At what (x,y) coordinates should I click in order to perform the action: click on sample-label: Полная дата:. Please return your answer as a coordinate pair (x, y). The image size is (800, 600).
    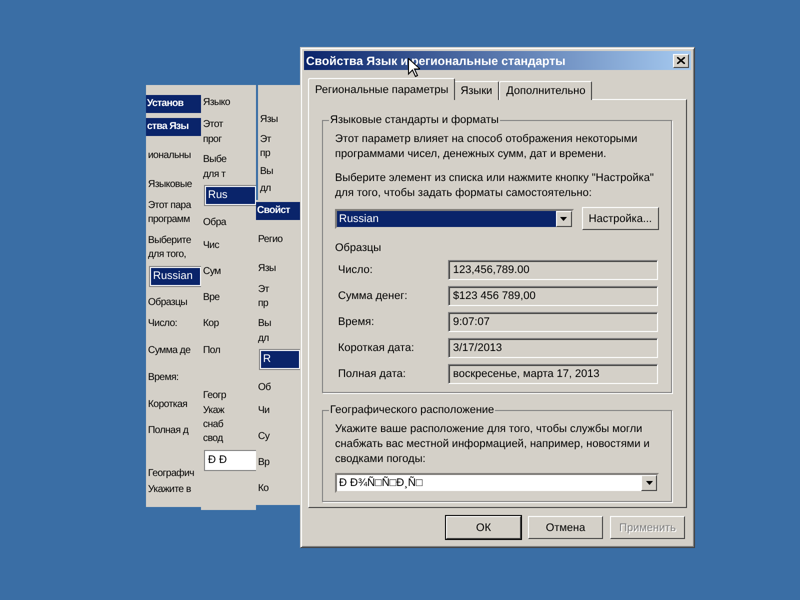
    Looking at the image, I should click on (372, 374).